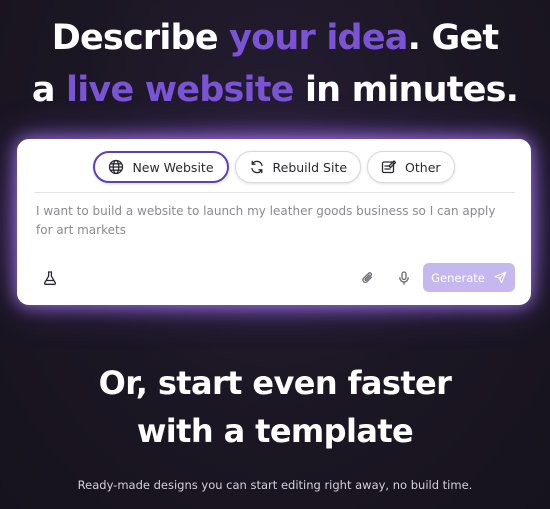 Image resolution: width=550 pixels, height=509 pixels. What do you see at coordinates (368, 278) in the screenshot?
I see `paperclip-icon` at bounding box center [368, 278].